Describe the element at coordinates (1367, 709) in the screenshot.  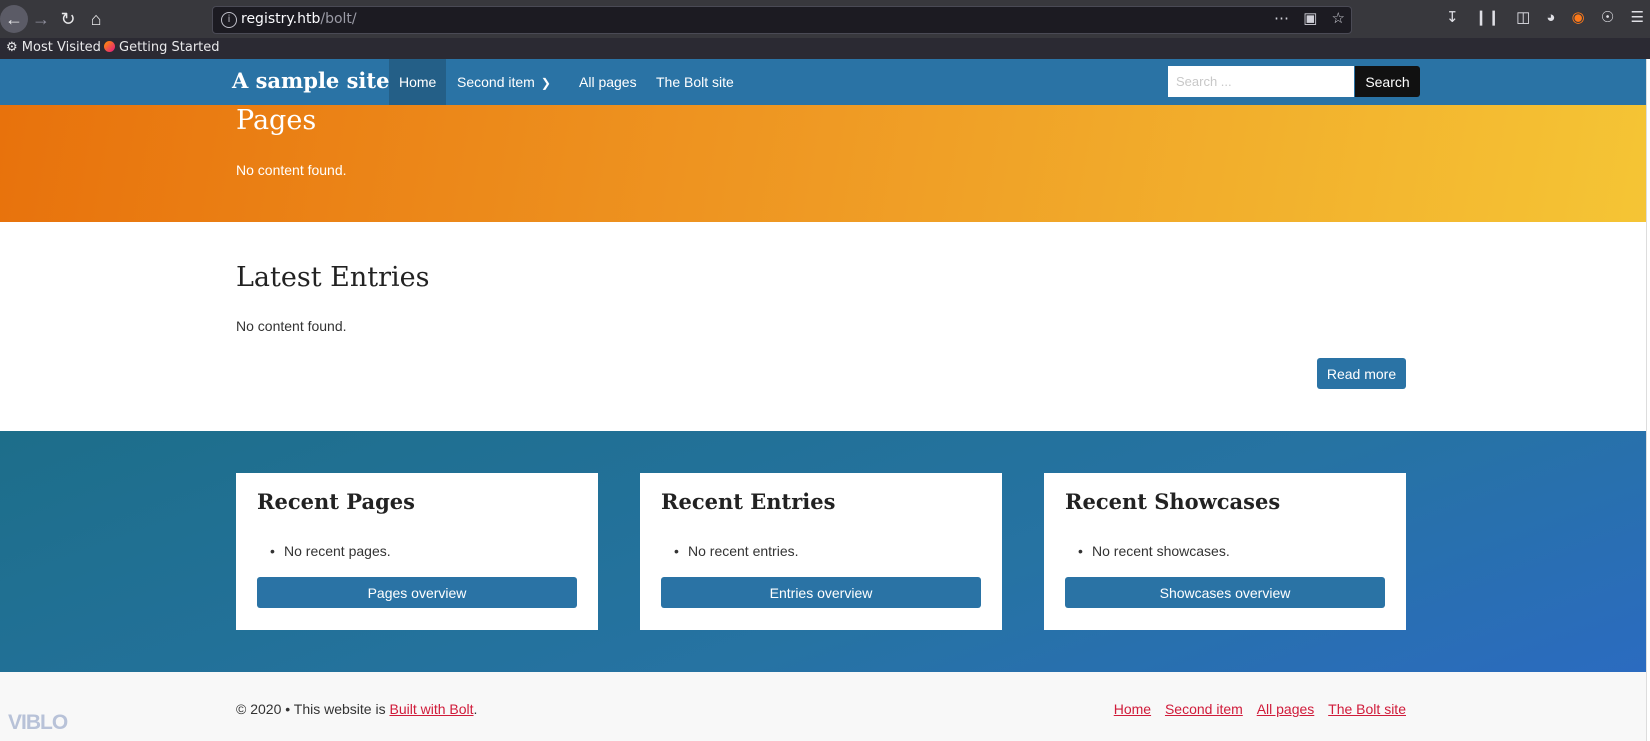
I see `footer-link-bolt-site: The Bolt site` at that location.